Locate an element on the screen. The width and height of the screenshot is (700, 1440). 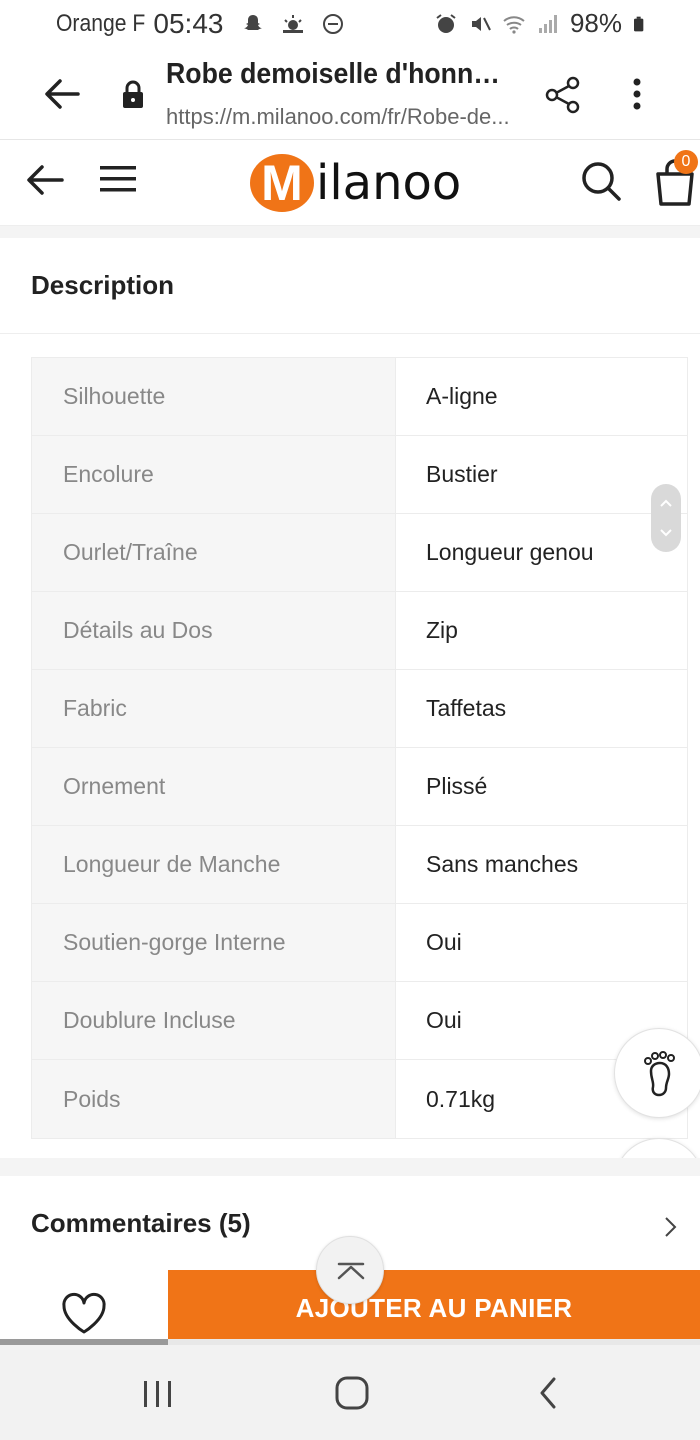
site-back-icon is located at coordinates (45, 180).